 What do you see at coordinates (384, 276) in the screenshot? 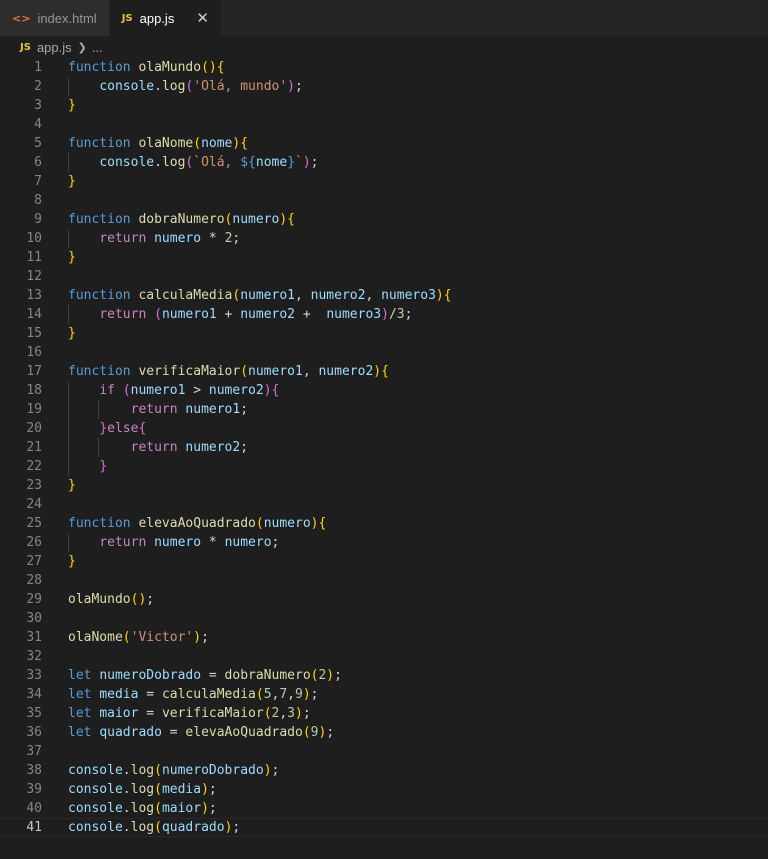
I see `code-line: 12` at bounding box center [384, 276].